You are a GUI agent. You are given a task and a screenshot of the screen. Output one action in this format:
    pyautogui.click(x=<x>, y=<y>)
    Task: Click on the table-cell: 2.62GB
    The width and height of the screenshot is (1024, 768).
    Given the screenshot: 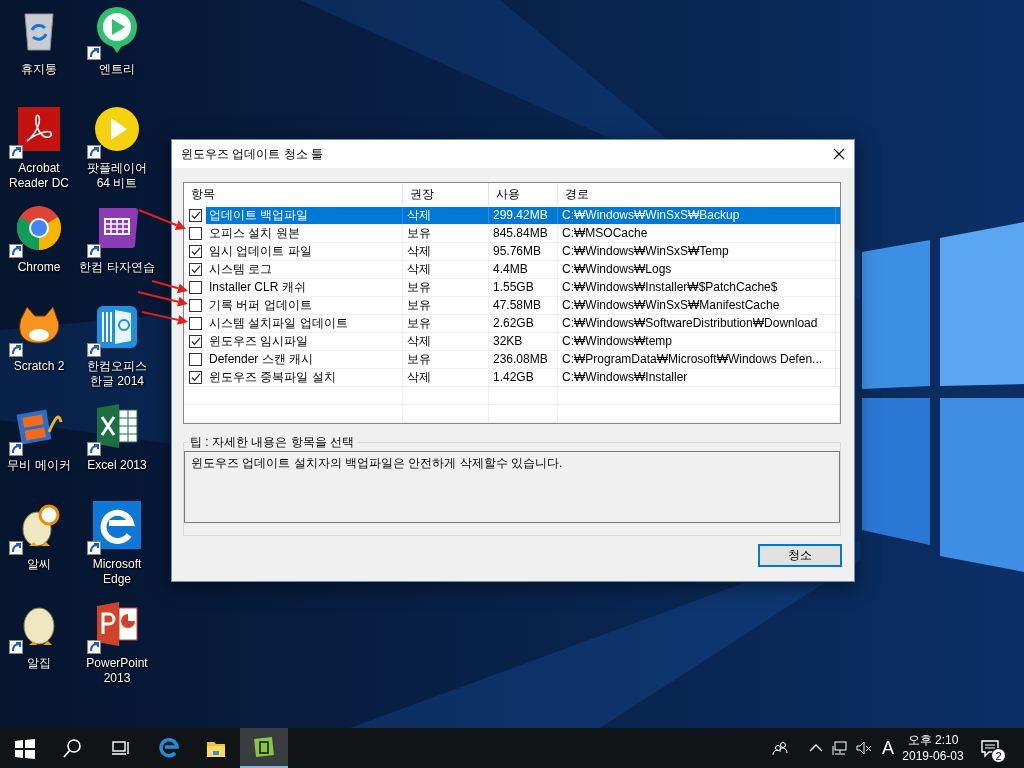 What is the action you would take?
    pyautogui.click(x=523, y=323)
    